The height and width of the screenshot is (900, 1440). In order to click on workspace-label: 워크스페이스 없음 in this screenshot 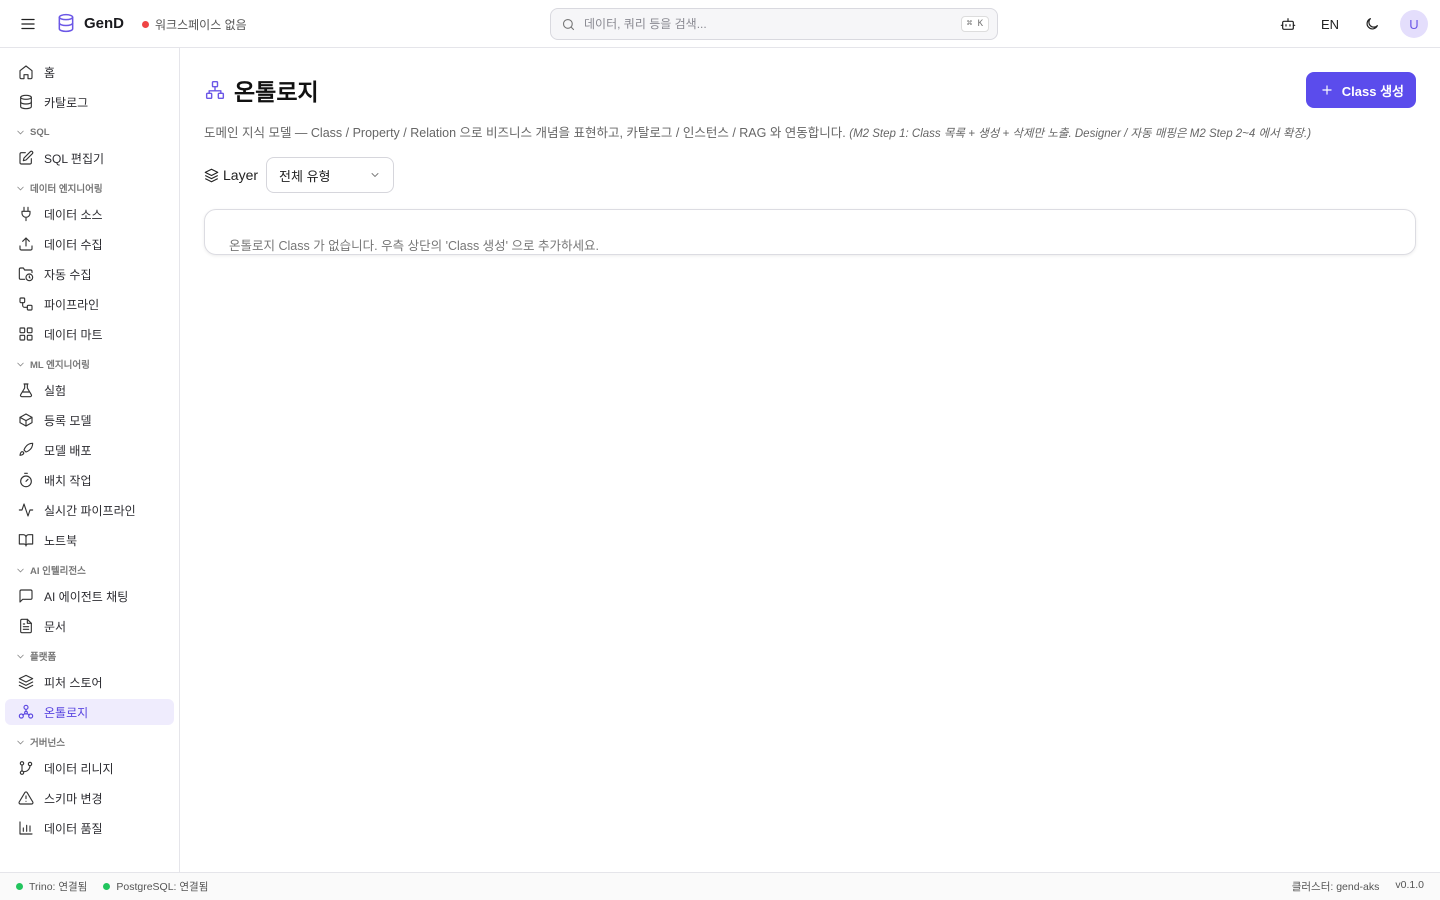, I will do `click(201, 25)`.